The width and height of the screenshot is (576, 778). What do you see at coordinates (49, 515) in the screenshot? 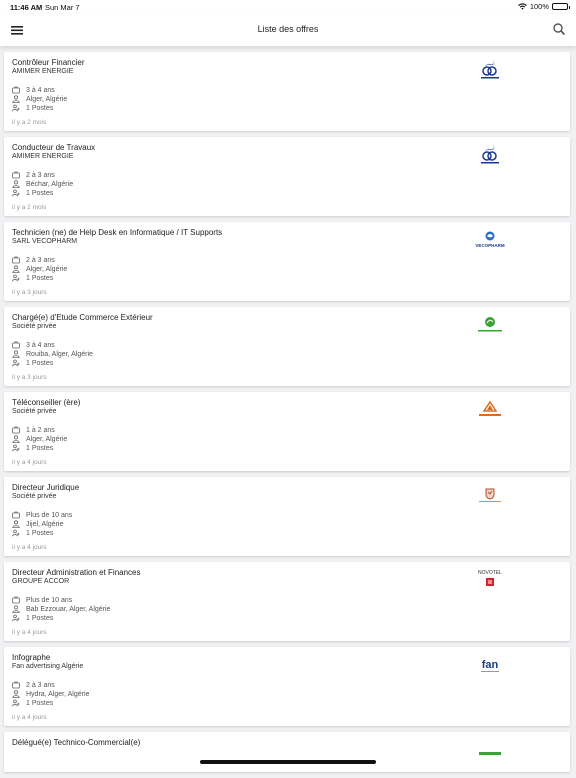
I see `offer-experience: Plus de 10 ans` at bounding box center [49, 515].